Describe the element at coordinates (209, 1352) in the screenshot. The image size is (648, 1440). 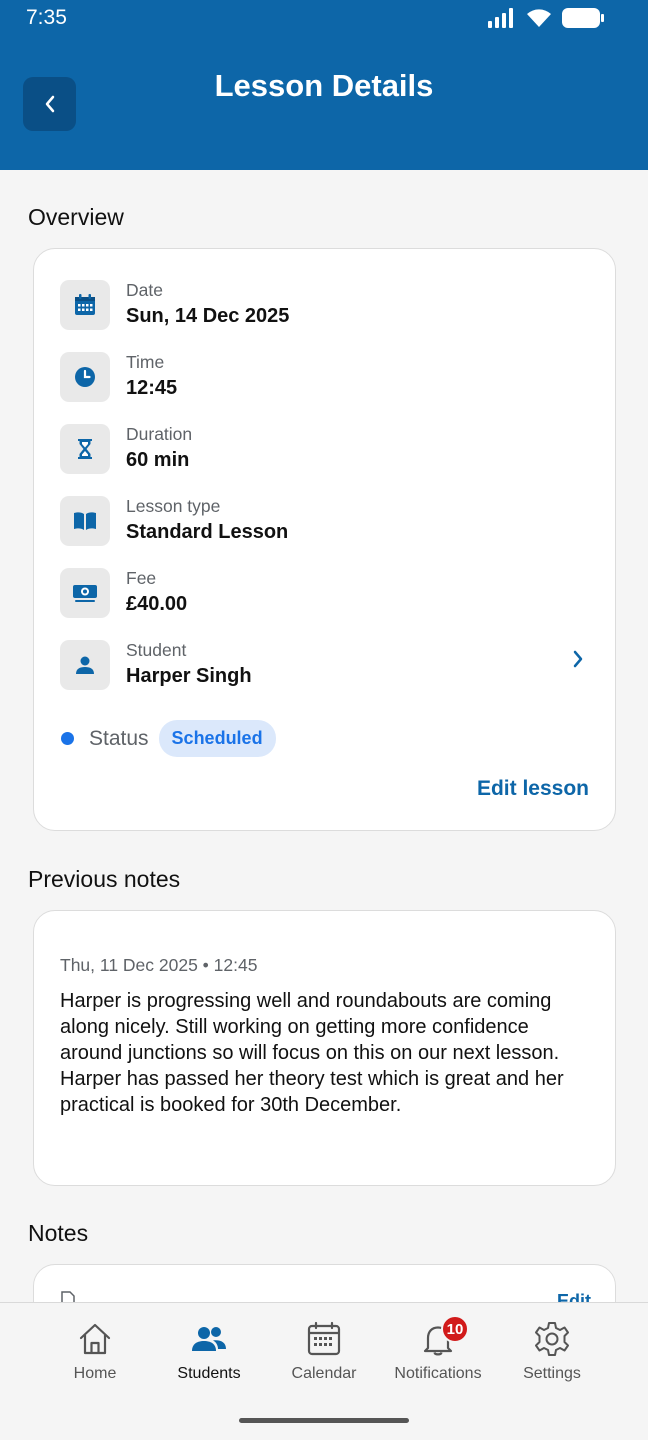
I see `nav-students: Students` at that location.